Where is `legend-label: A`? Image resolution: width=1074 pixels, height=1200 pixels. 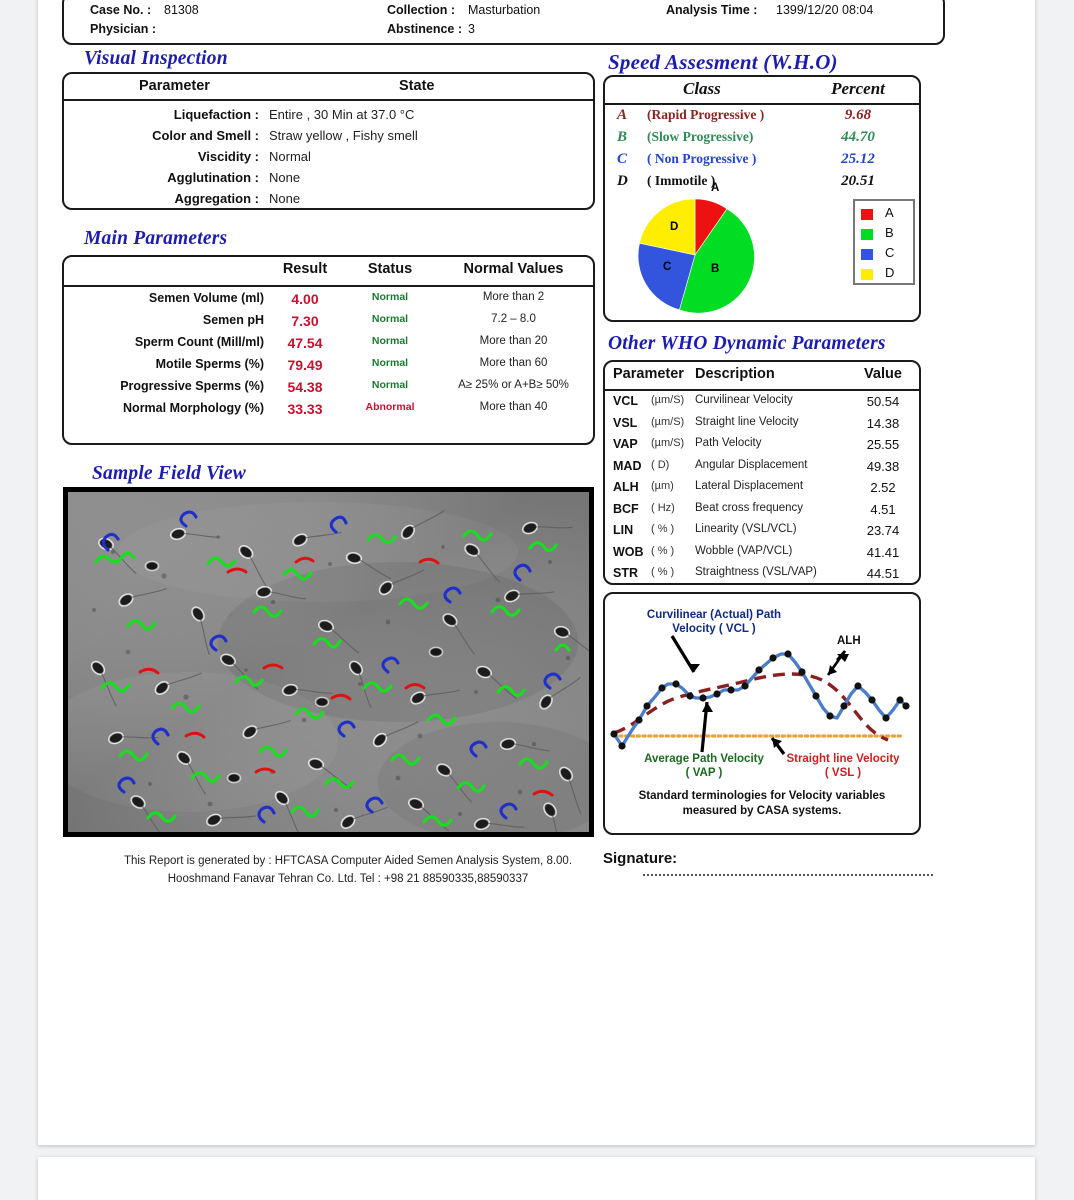
legend-label: A is located at coordinates (889, 212).